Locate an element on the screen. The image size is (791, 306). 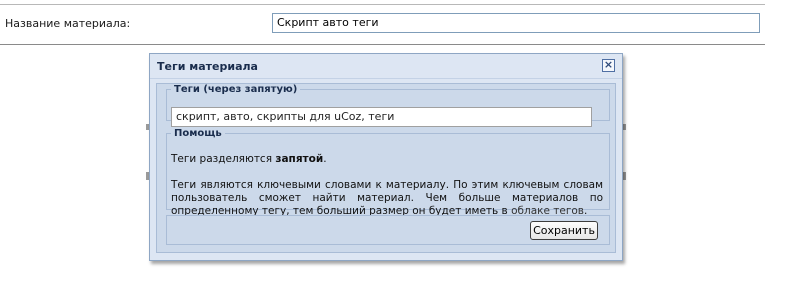
help-line-separator: Теги разделяются запятой. is located at coordinates (249, 159).